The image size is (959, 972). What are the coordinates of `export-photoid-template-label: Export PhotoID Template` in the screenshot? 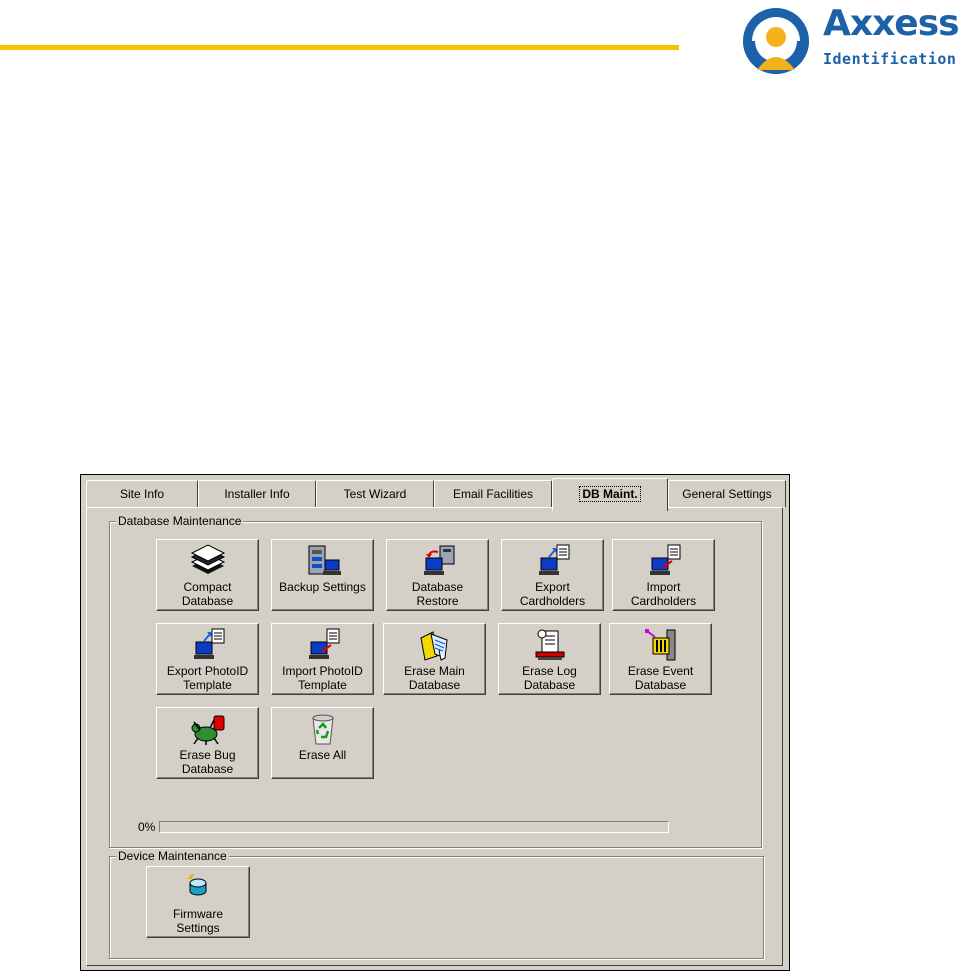 It's located at (207, 678).